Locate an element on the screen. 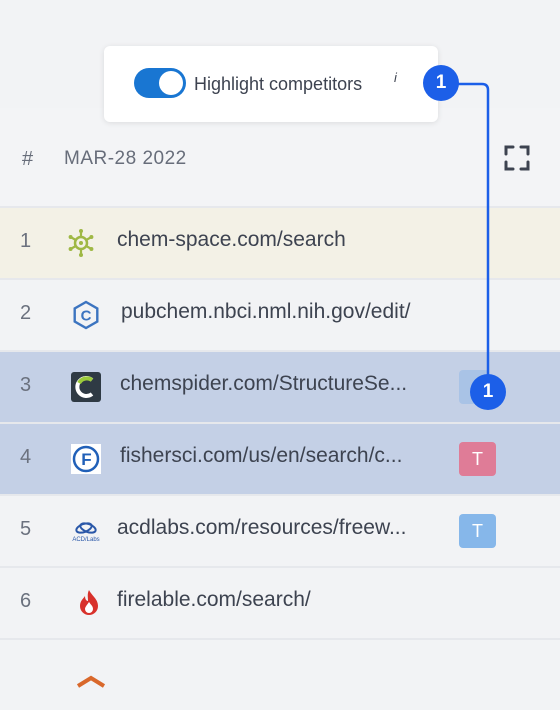 The width and height of the screenshot is (560, 710). svg-text: ACD/Labs is located at coordinates (85, 540).